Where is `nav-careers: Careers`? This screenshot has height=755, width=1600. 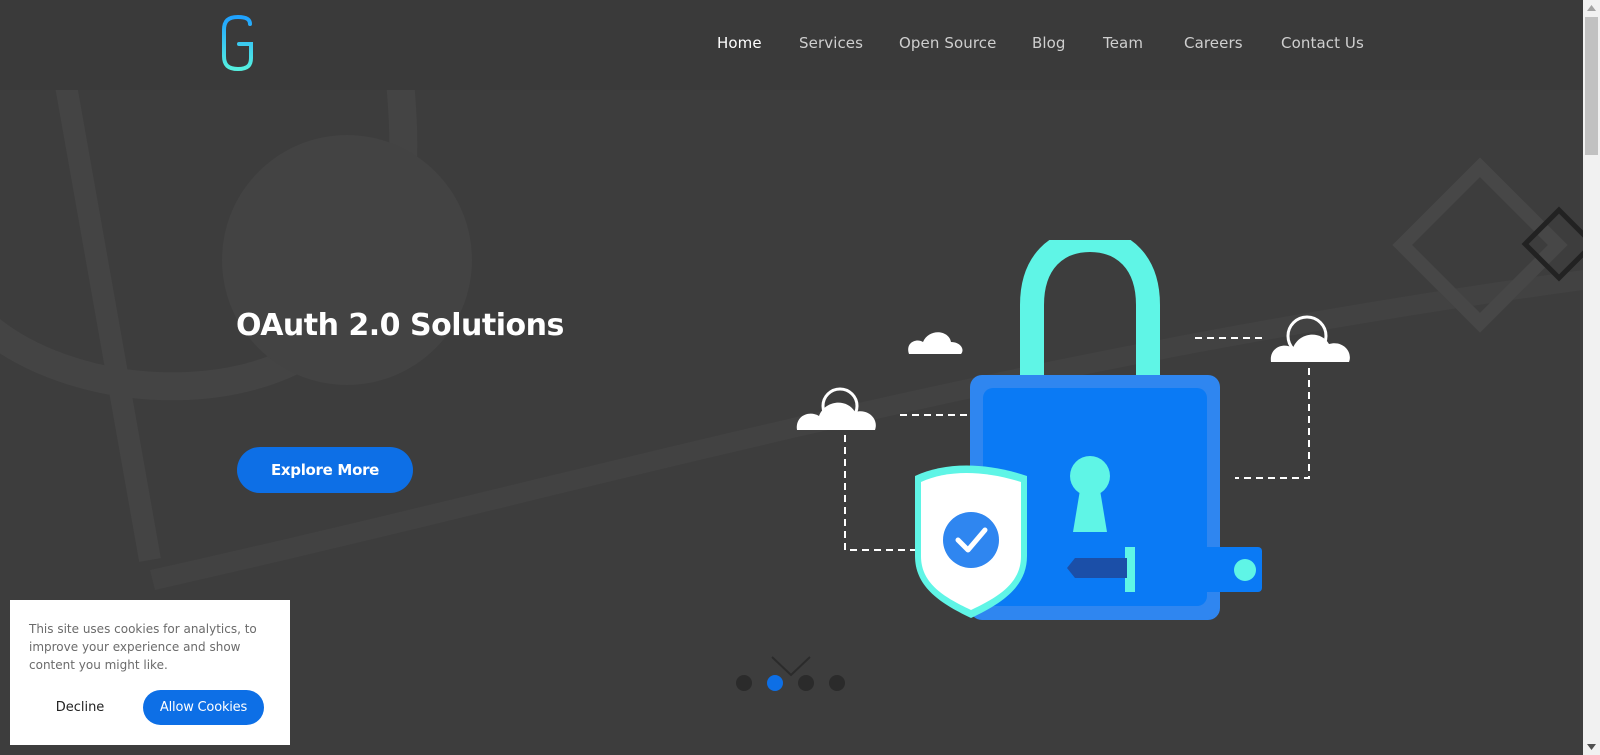 nav-careers: Careers is located at coordinates (1213, 43).